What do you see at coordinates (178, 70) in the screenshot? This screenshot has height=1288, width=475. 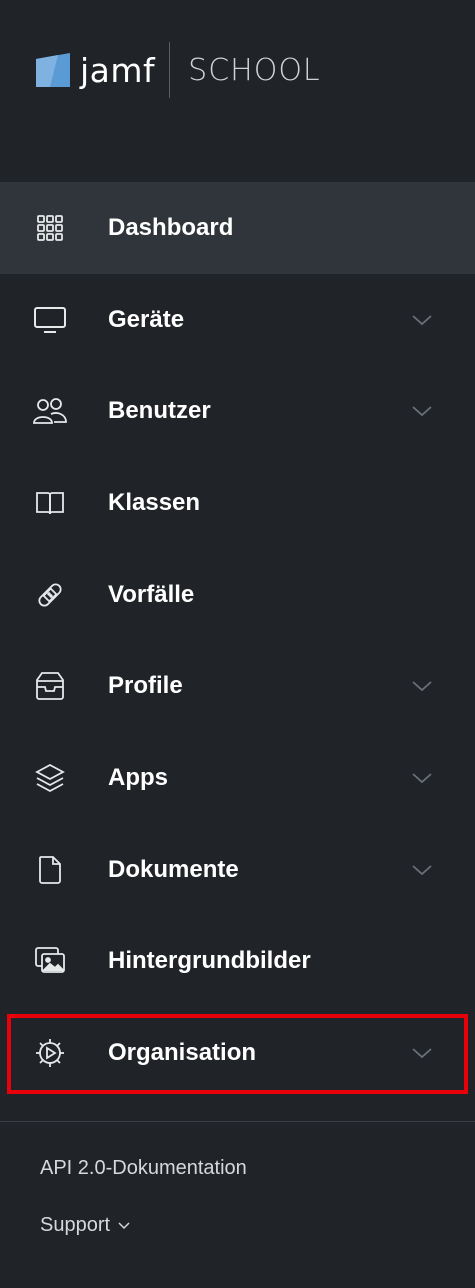 I see `brand-logo: jamf SCHOOL` at bounding box center [178, 70].